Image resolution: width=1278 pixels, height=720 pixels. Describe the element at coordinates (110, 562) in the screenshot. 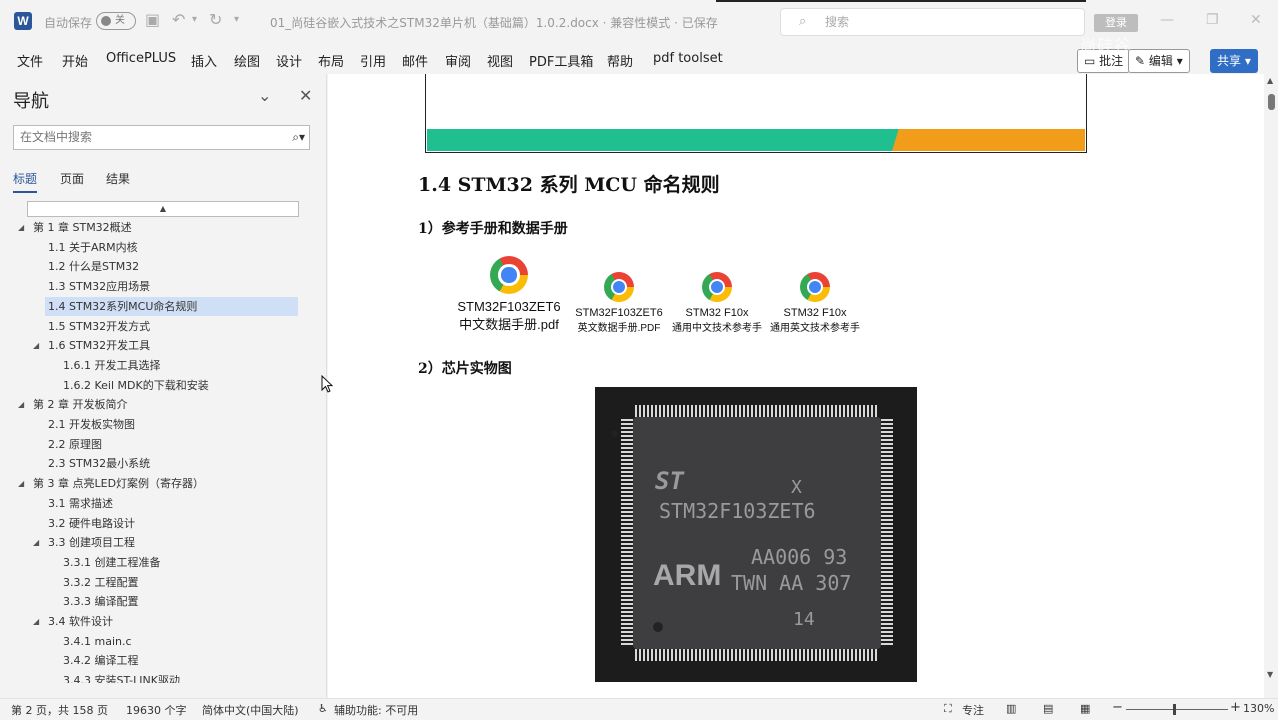

I see `nav-heading-item: 3.3.1 创建工程准备` at that location.